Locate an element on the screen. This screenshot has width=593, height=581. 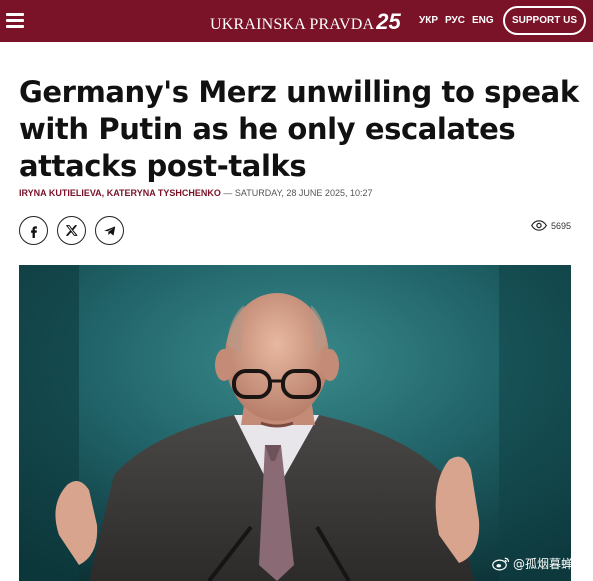
views-count: 5695 is located at coordinates (561, 225).